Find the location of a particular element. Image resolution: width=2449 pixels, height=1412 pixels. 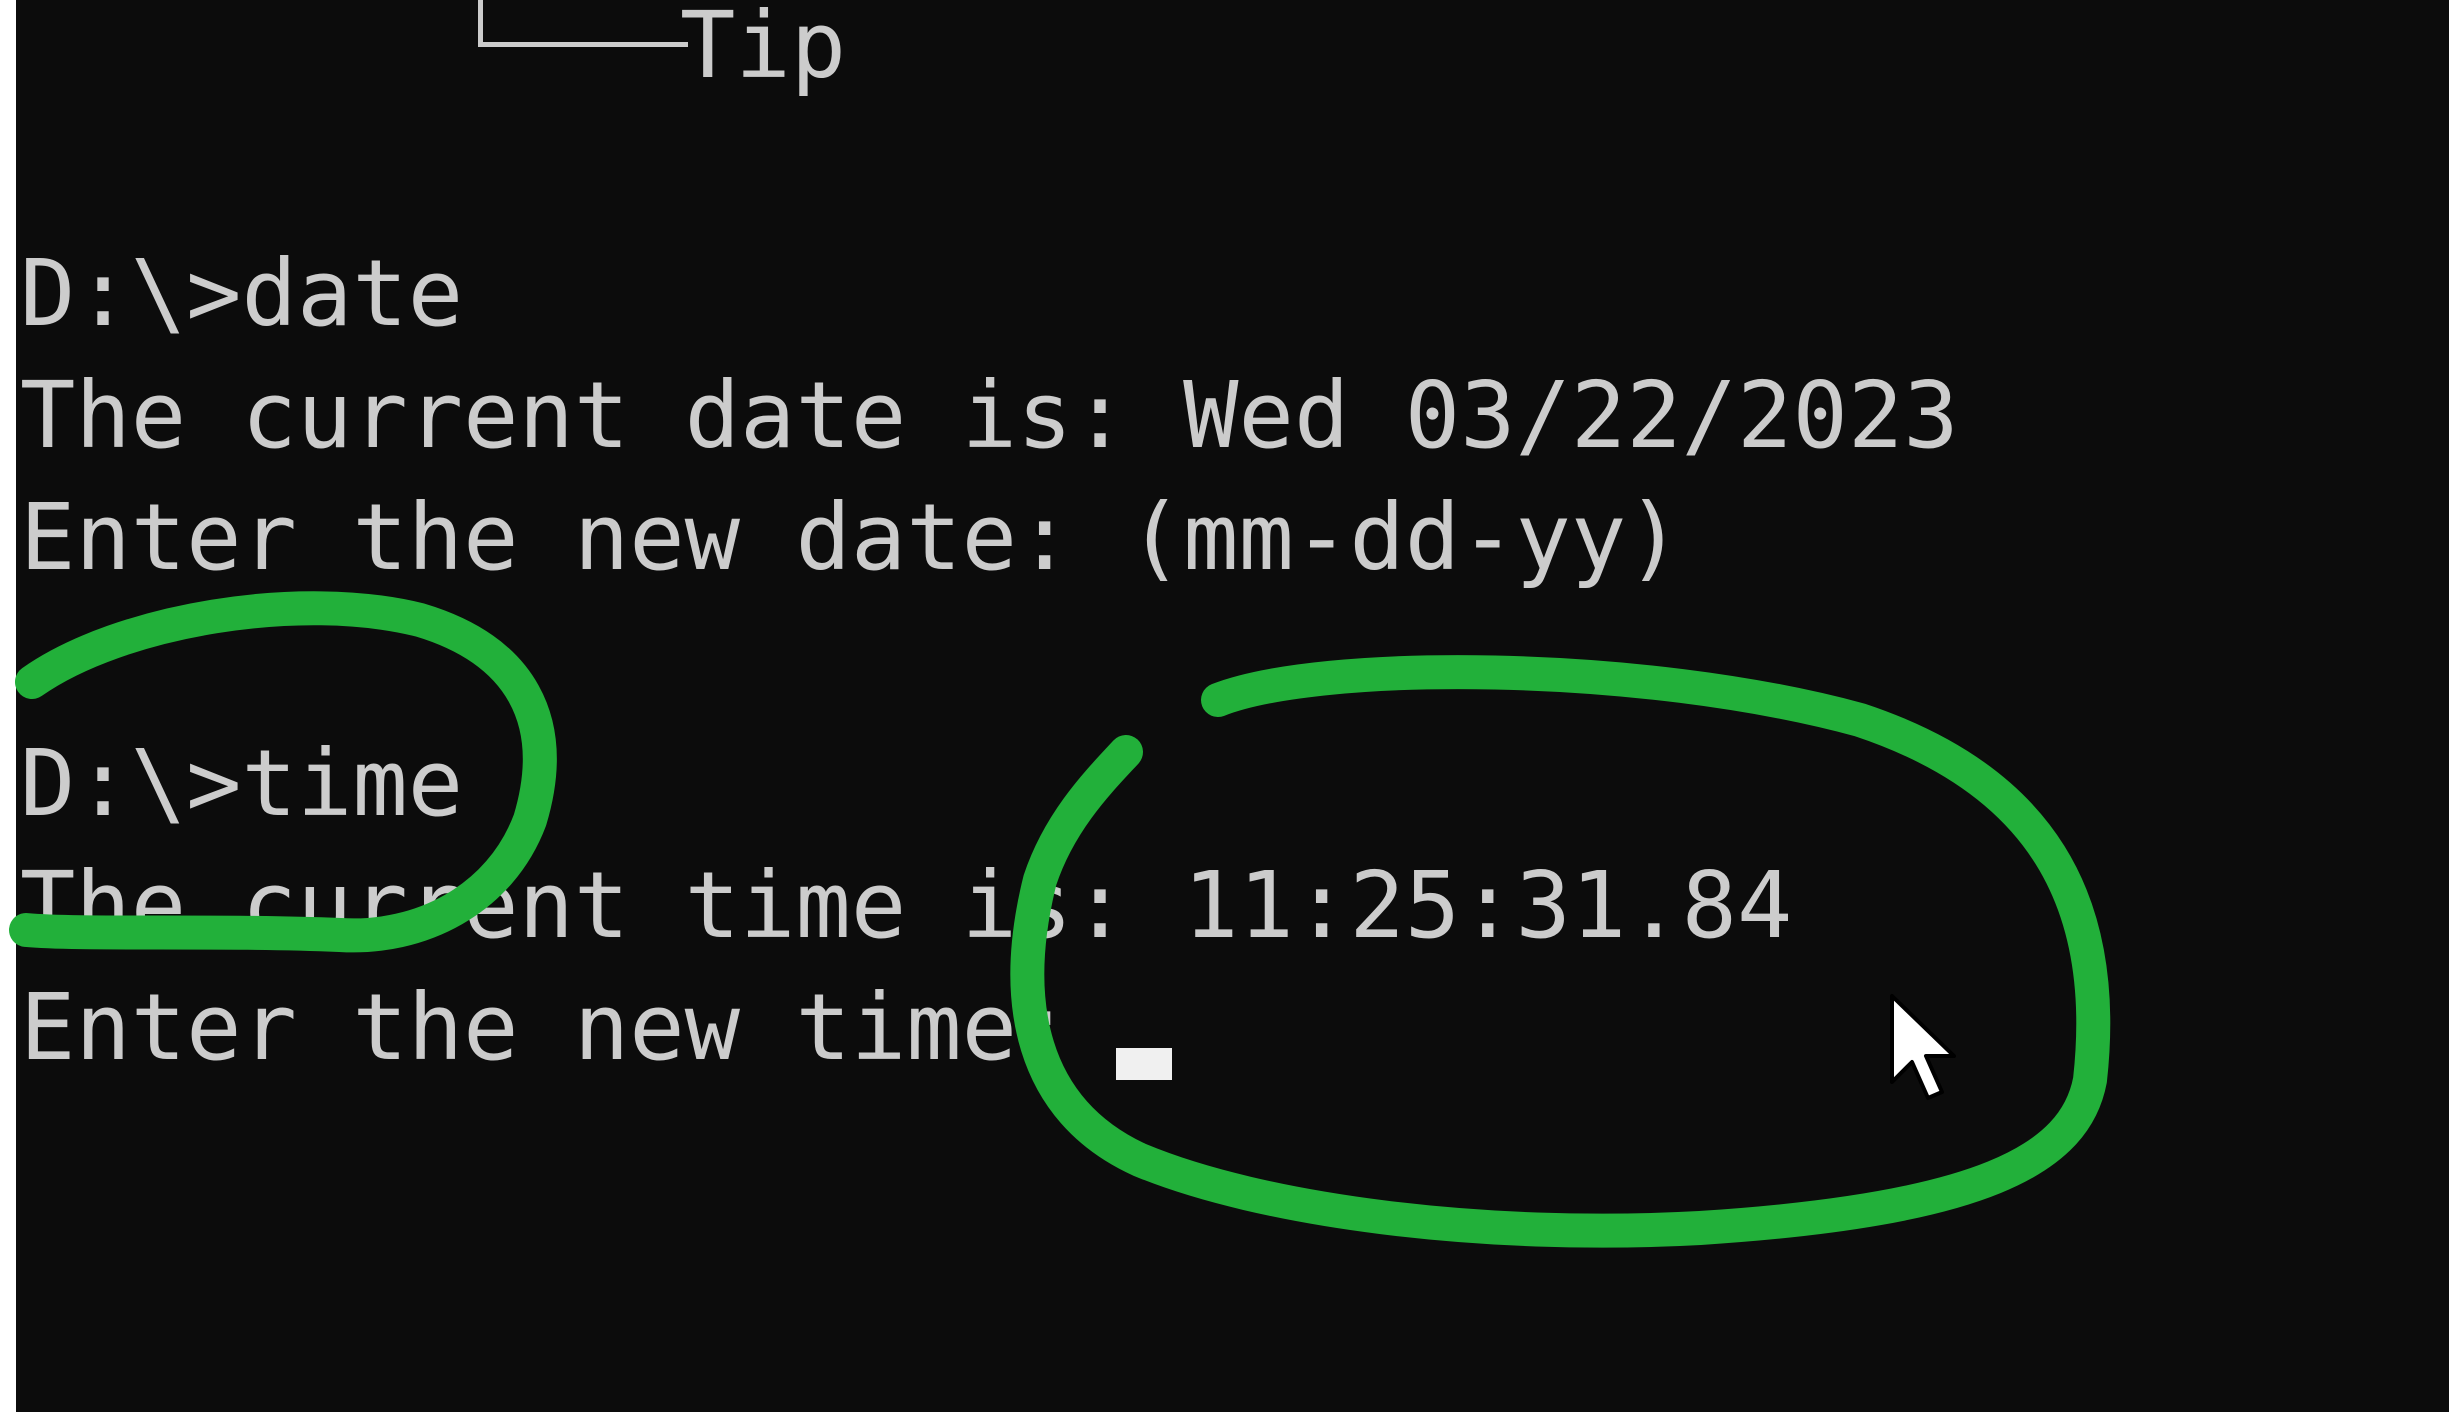

console-line-date-command: D:\>date is located at coordinates (242, 293).